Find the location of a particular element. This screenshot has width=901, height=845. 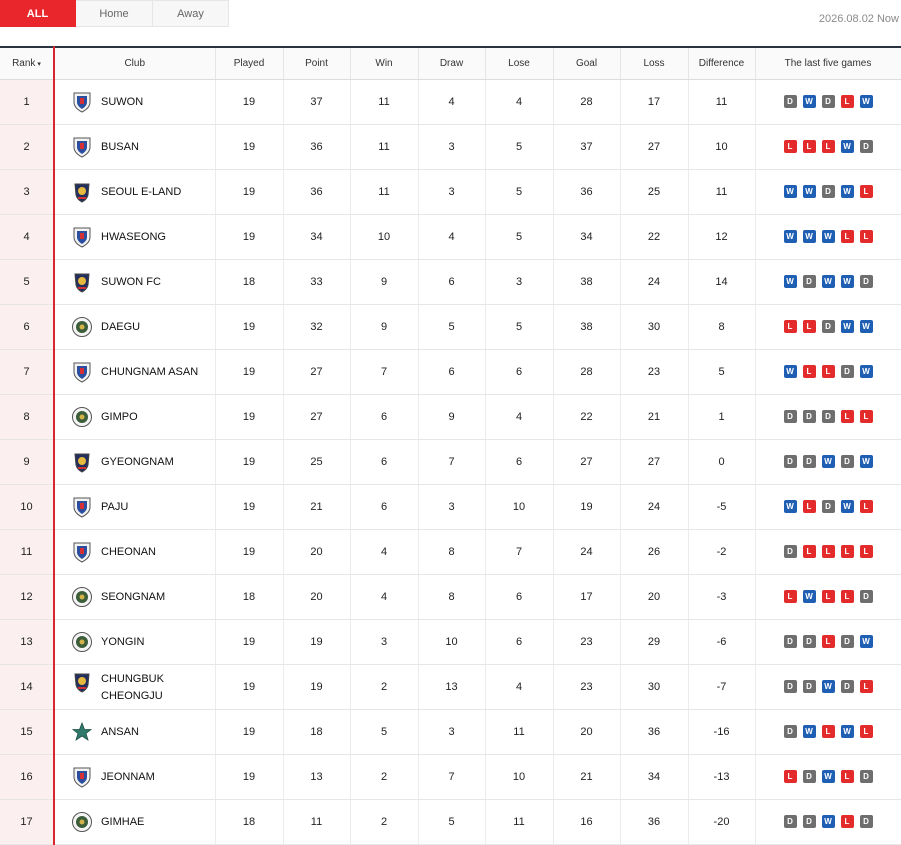

goal-cell: 28 is located at coordinates (587, 102).